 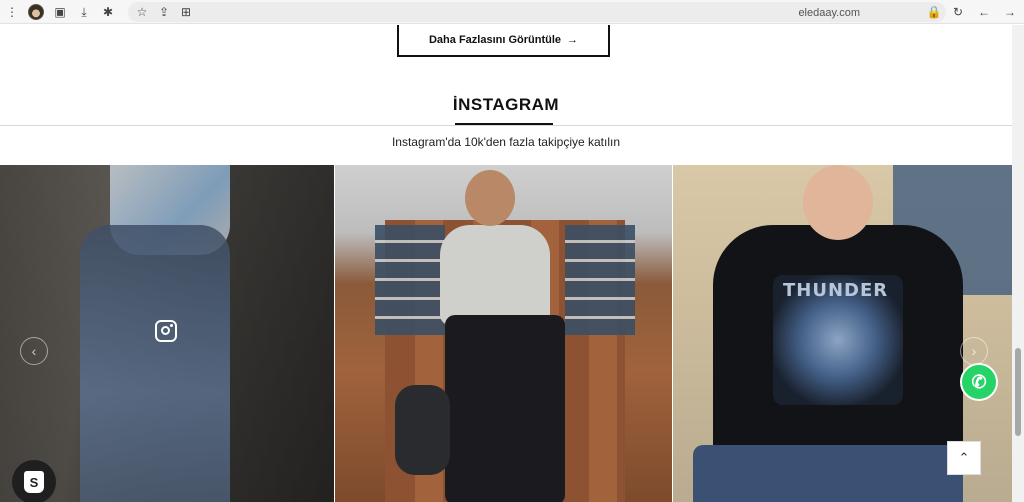 I want to click on divider, so click(x=506, y=125).